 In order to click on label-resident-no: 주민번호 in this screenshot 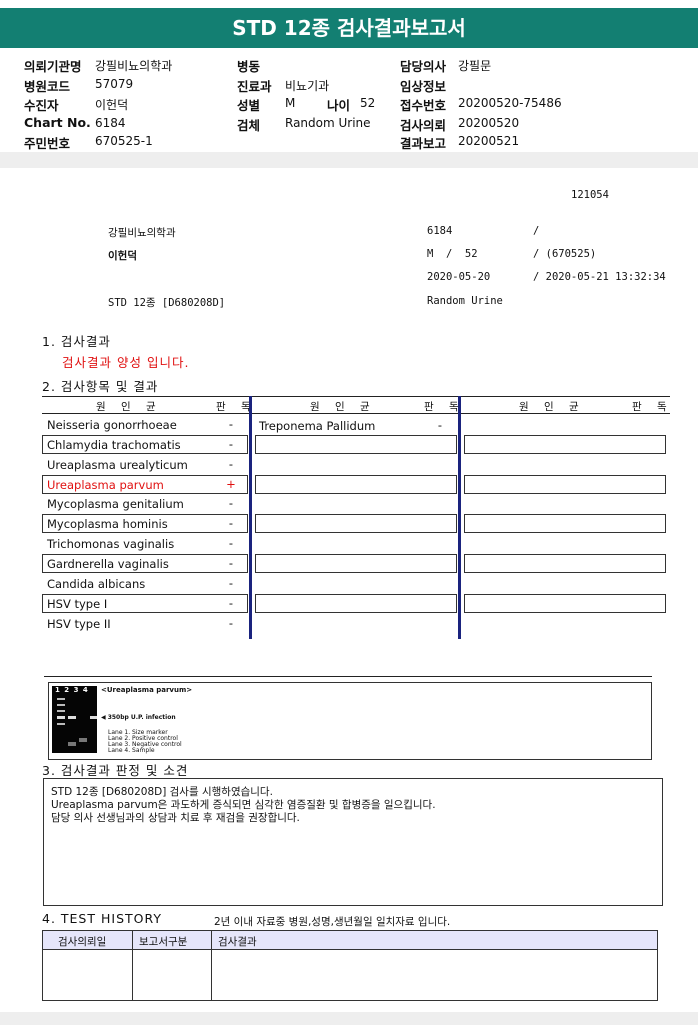, I will do `click(47, 143)`.